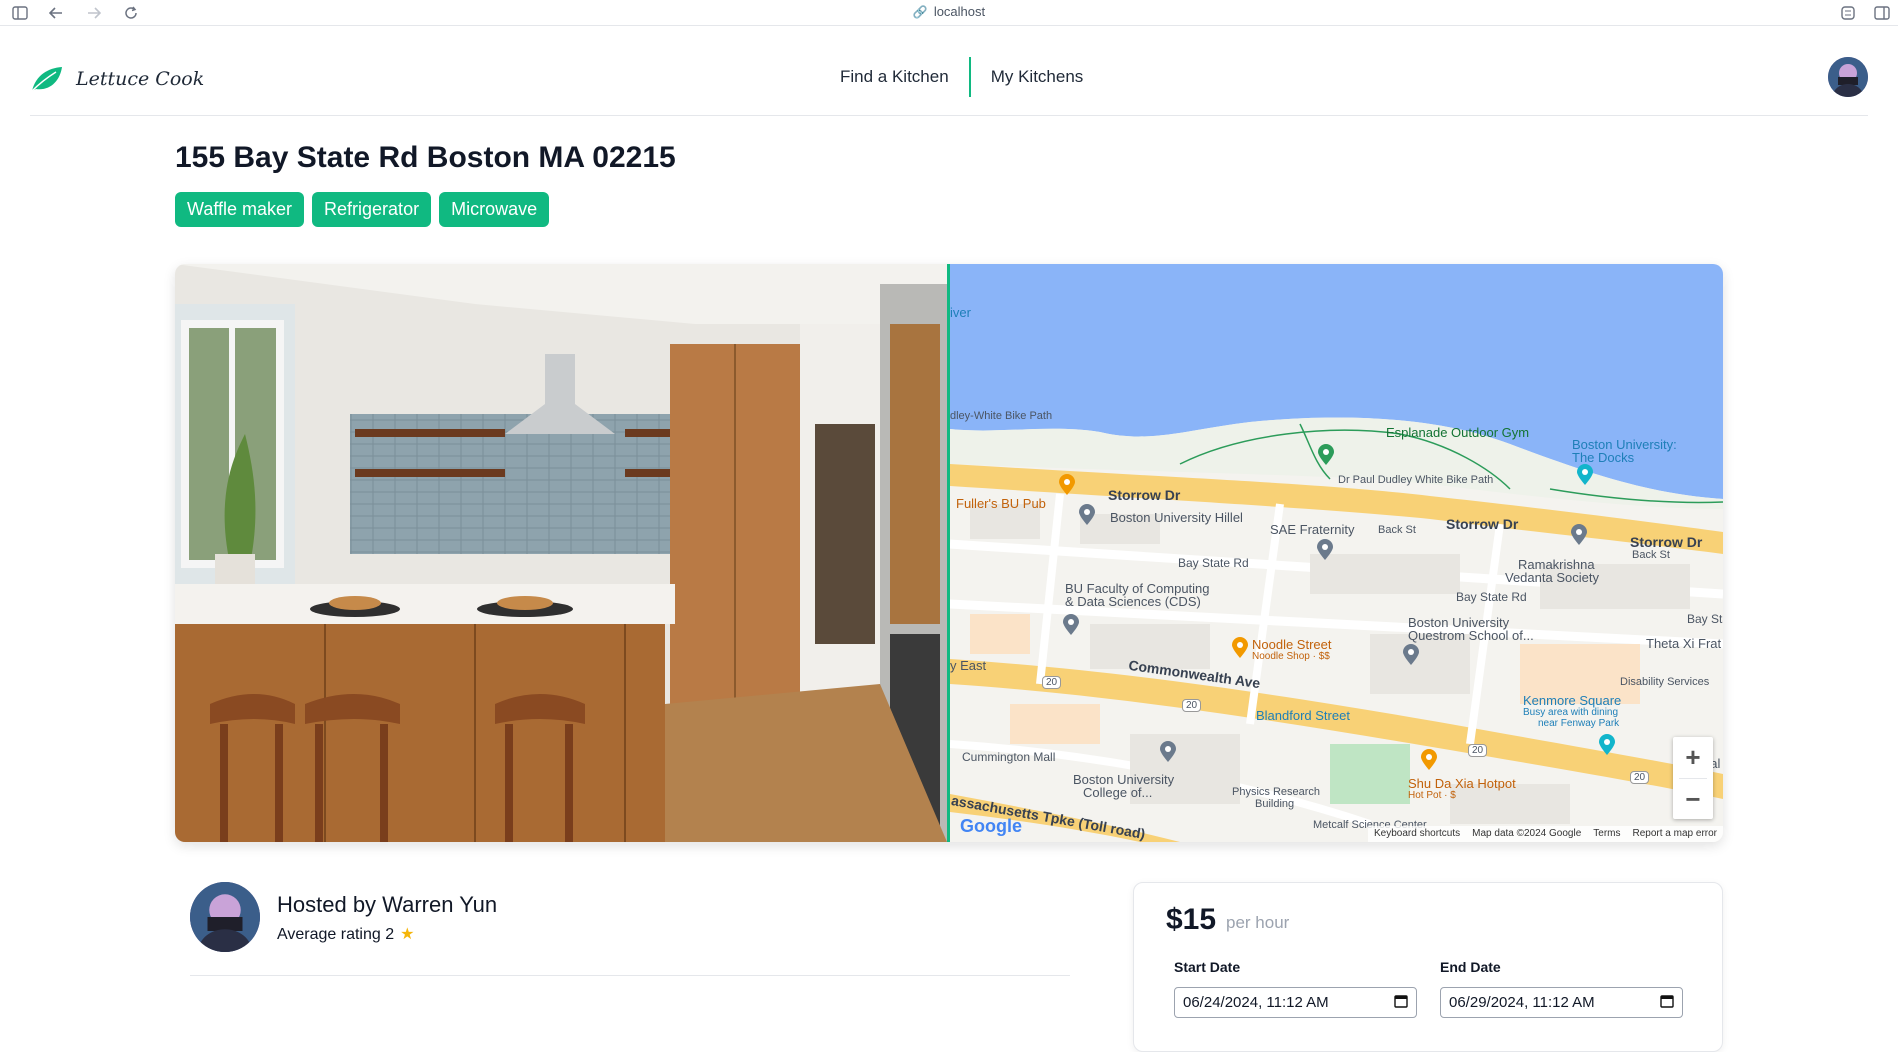 This screenshot has height=1052, width=1898. Describe the element at coordinates (1256, 1002) in the screenshot. I see `start-date-value: 06/24/2024, 11:12 AM` at that location.